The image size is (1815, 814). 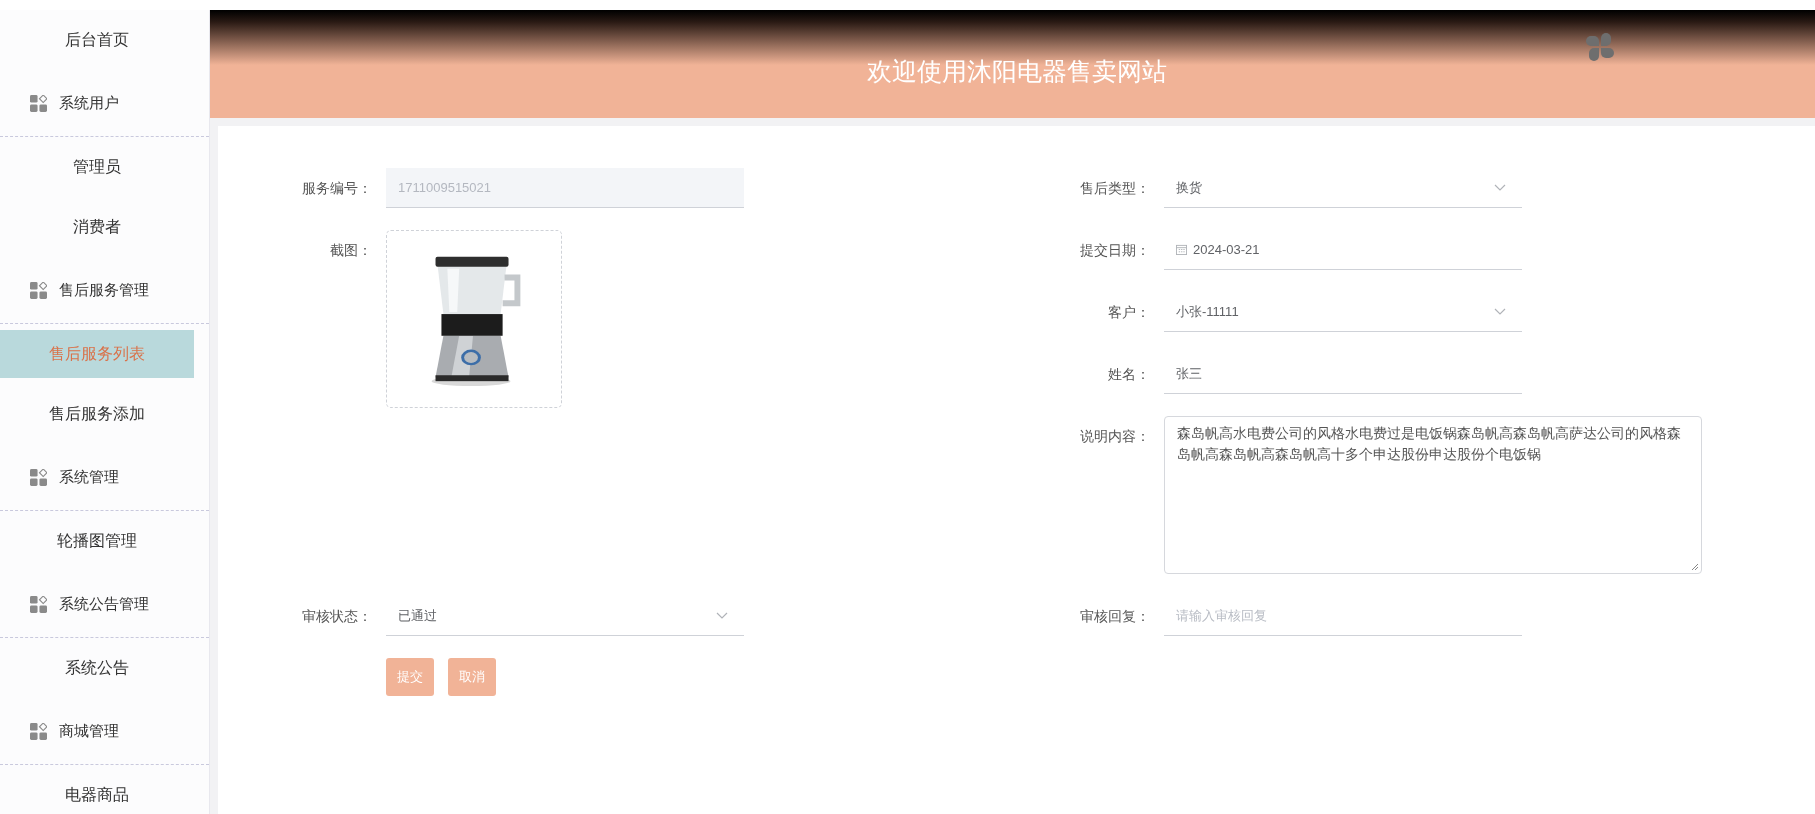 I want to click on input-field: 张三, so click(x=1343, y=374).